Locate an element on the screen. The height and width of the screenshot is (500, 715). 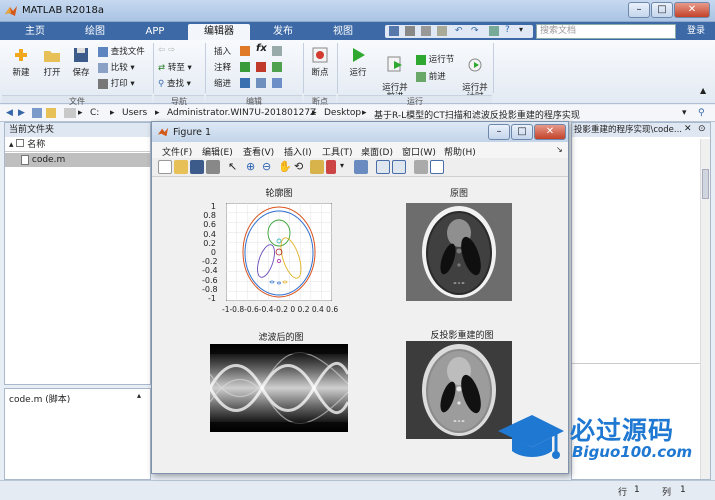
back-icon: ⇦ is located at coordinates (162, 50).